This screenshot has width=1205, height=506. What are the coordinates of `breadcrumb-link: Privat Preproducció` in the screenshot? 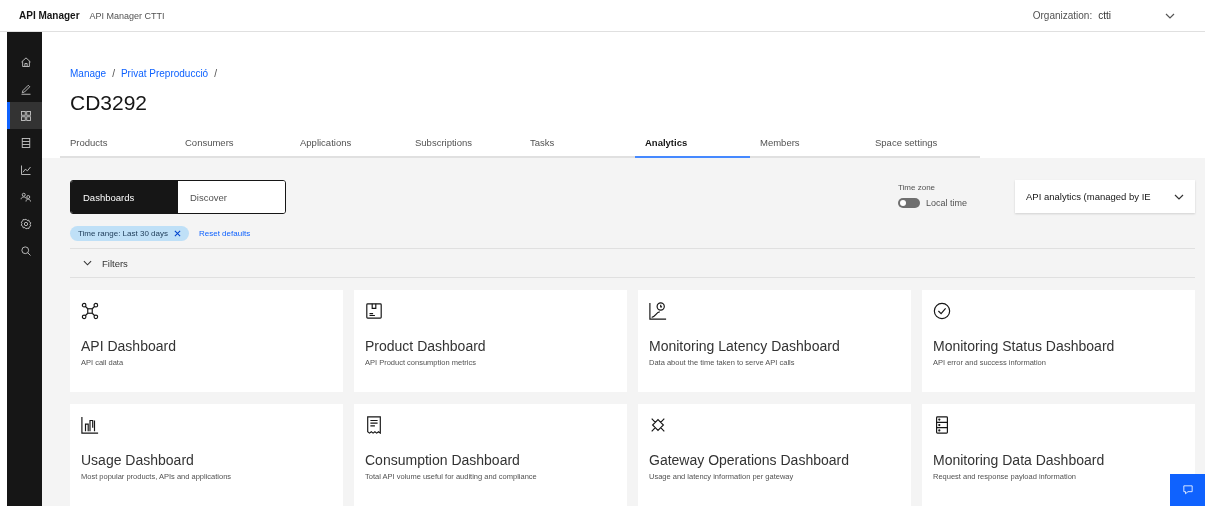 It's located at (164, 73).